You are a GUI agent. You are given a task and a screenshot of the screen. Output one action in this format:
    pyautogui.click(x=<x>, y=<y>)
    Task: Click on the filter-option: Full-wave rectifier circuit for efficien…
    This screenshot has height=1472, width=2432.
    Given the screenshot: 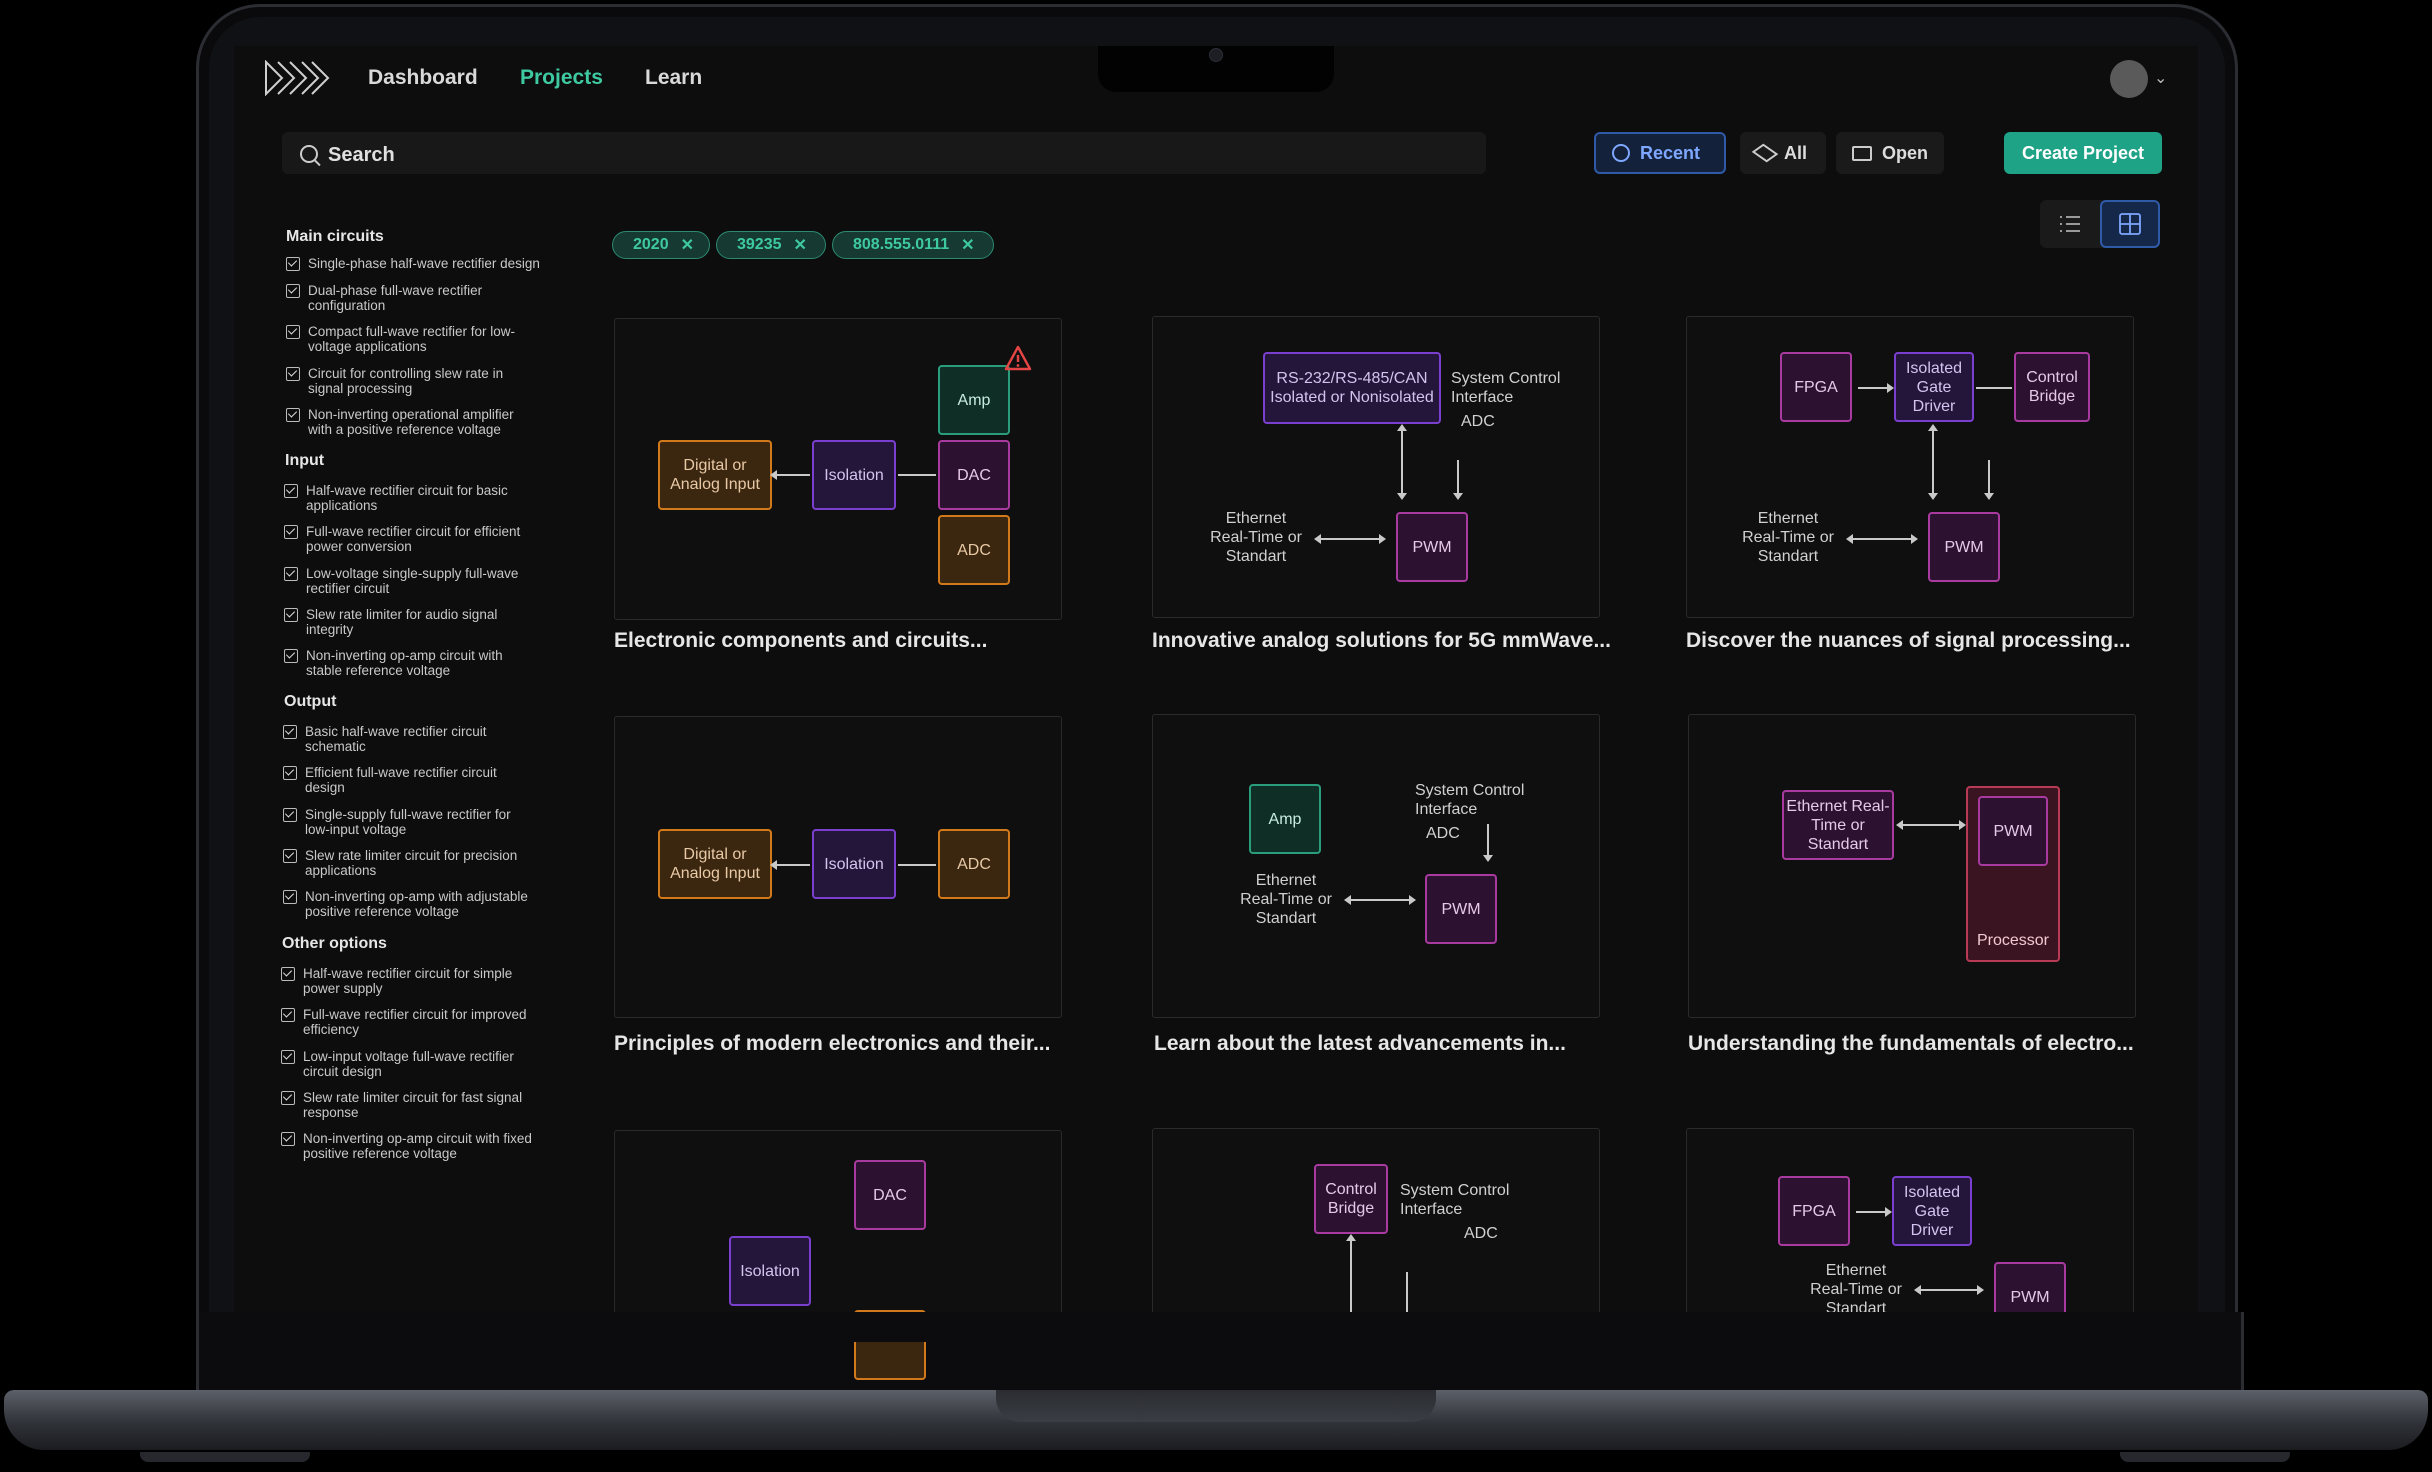 What is the action you would take?
    pyautogui.click(x=414, y=539)
    